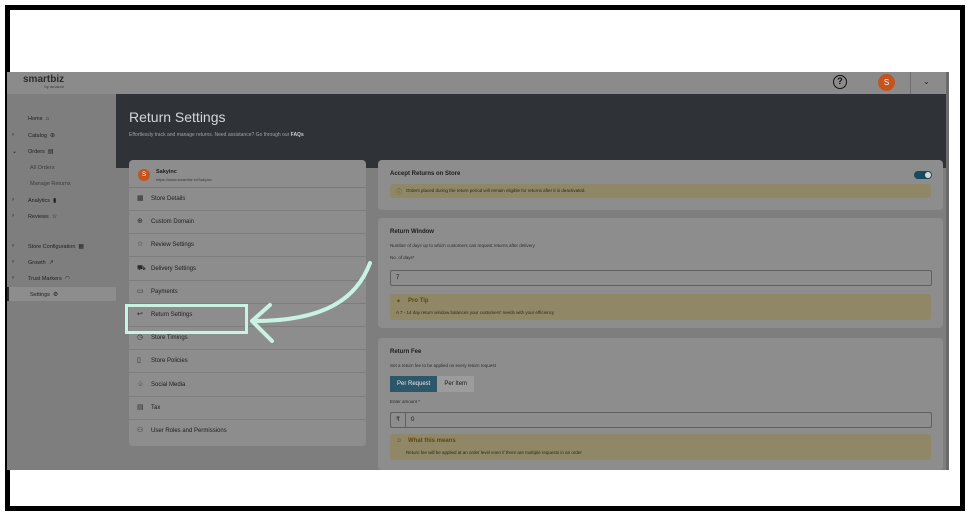 The image size is (970, 516). What do you see at coordinates (42, 216) in the screenshot?
I see `sidebar-item-content: Reviews ☆` at bounding box center [42, 216].